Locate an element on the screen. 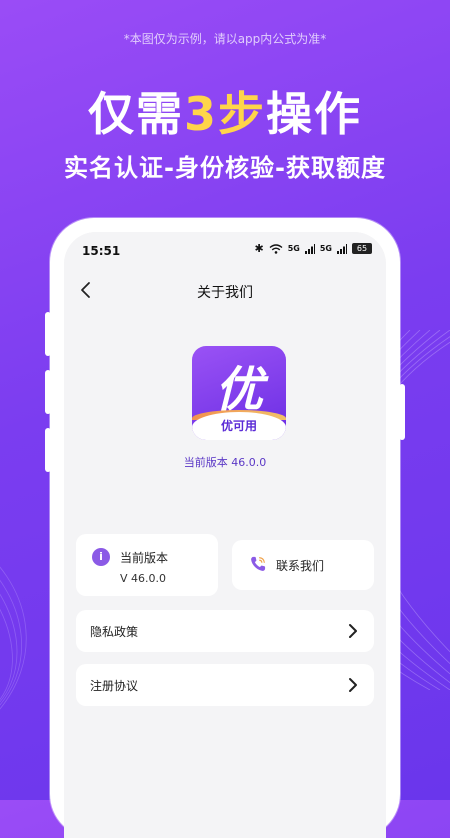 This screenshot has width=450, height=838. headline-before: 仅需 is located at coordinates (135, 114).